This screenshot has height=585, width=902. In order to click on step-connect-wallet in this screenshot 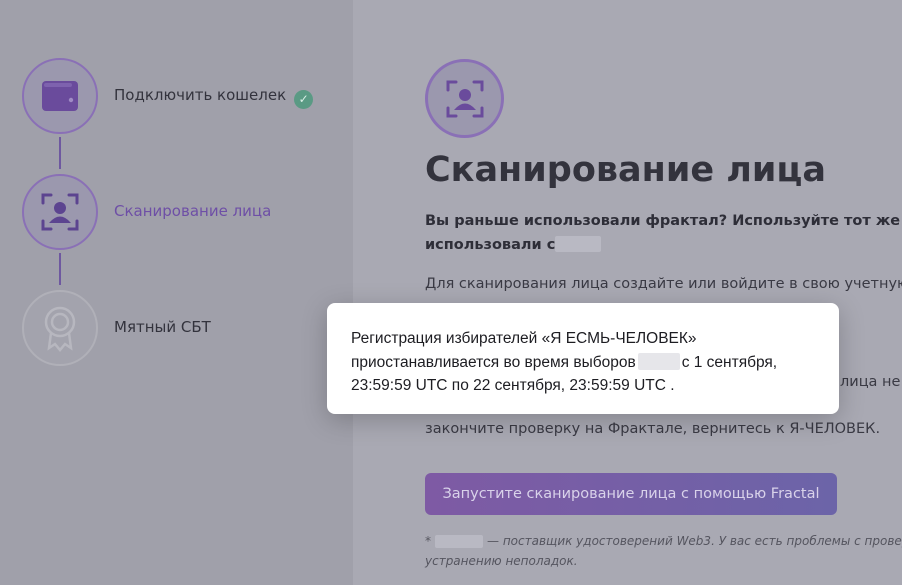, I will do `click(60, 96)`.